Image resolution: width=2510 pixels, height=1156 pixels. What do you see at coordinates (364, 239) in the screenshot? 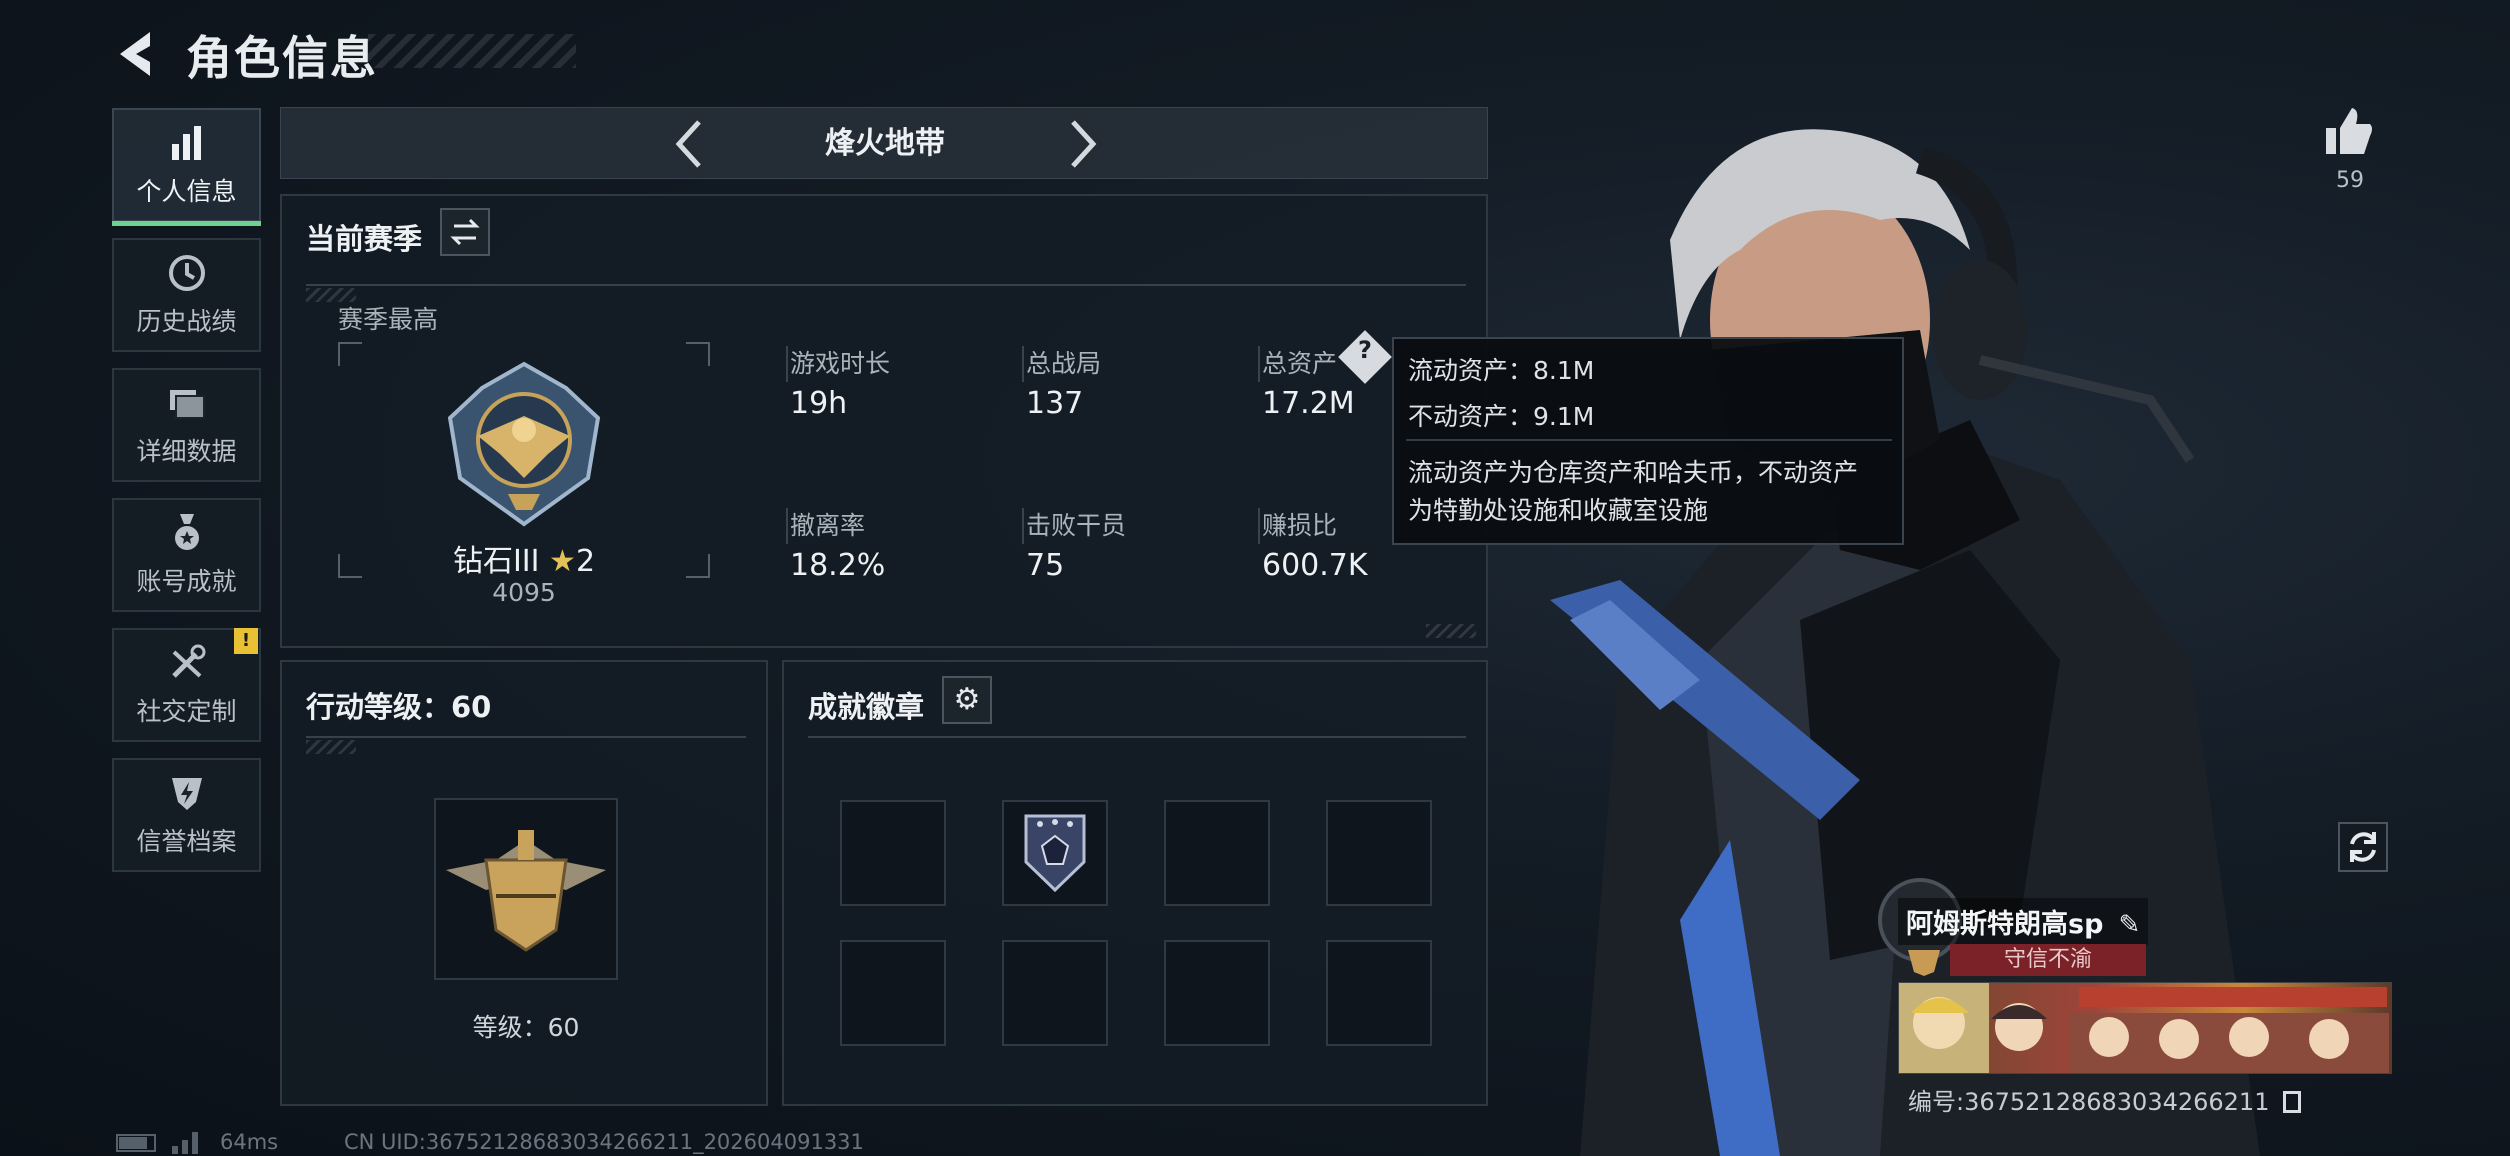
I see `season-title: 当前赛季` at bounding box center [364, 239].